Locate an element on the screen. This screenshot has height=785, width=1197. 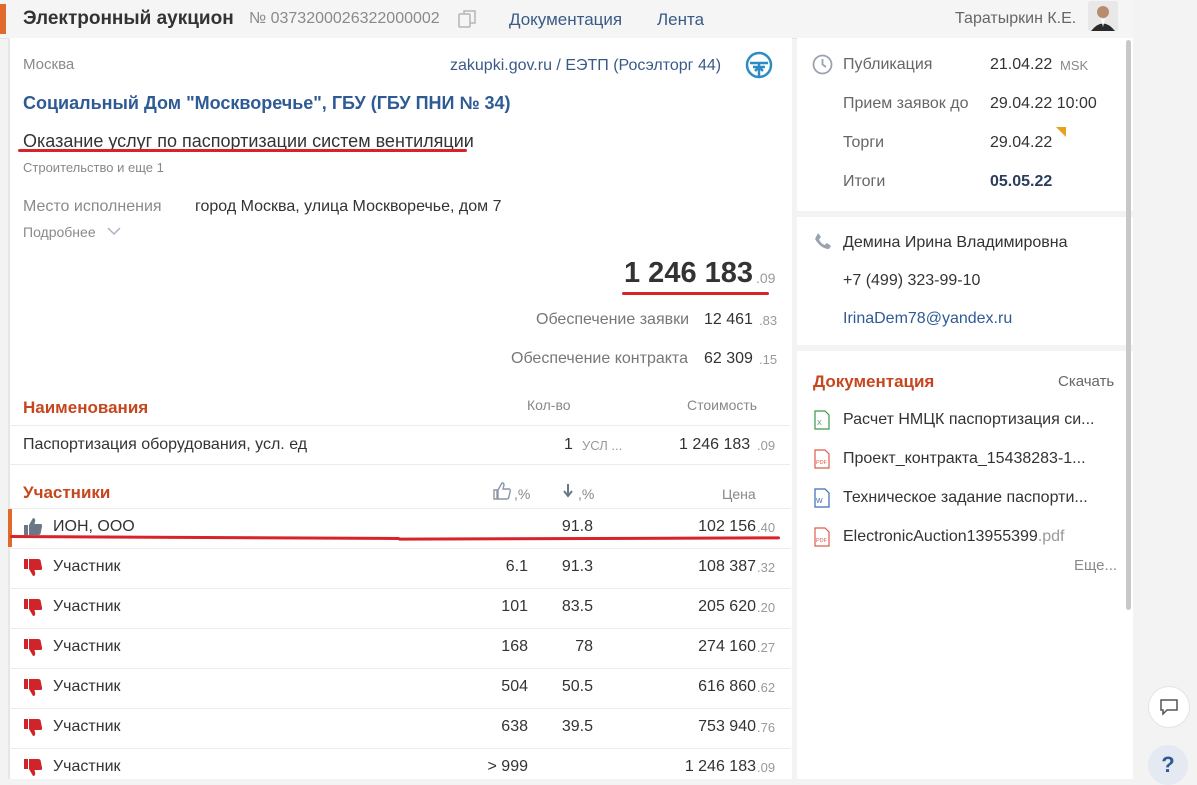
contract-security-label: Обеспечение контракта is located at coordinates (599, 358).